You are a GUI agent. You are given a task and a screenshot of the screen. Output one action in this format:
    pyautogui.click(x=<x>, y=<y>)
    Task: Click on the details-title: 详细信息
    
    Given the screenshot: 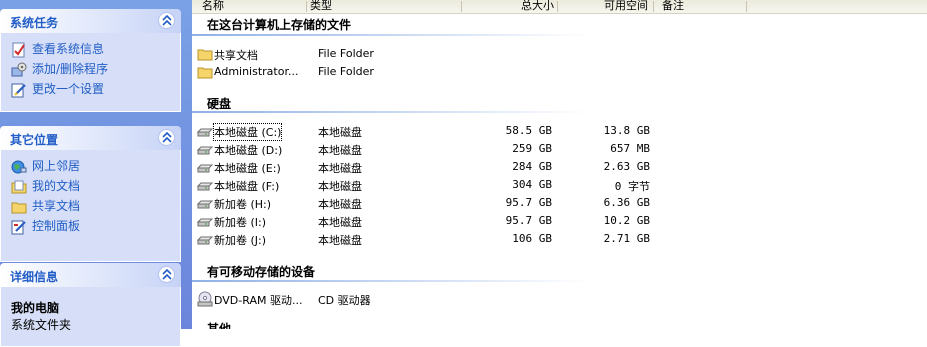 What is the action you would take?
    pyautogui.click(x=34, y=277)
    